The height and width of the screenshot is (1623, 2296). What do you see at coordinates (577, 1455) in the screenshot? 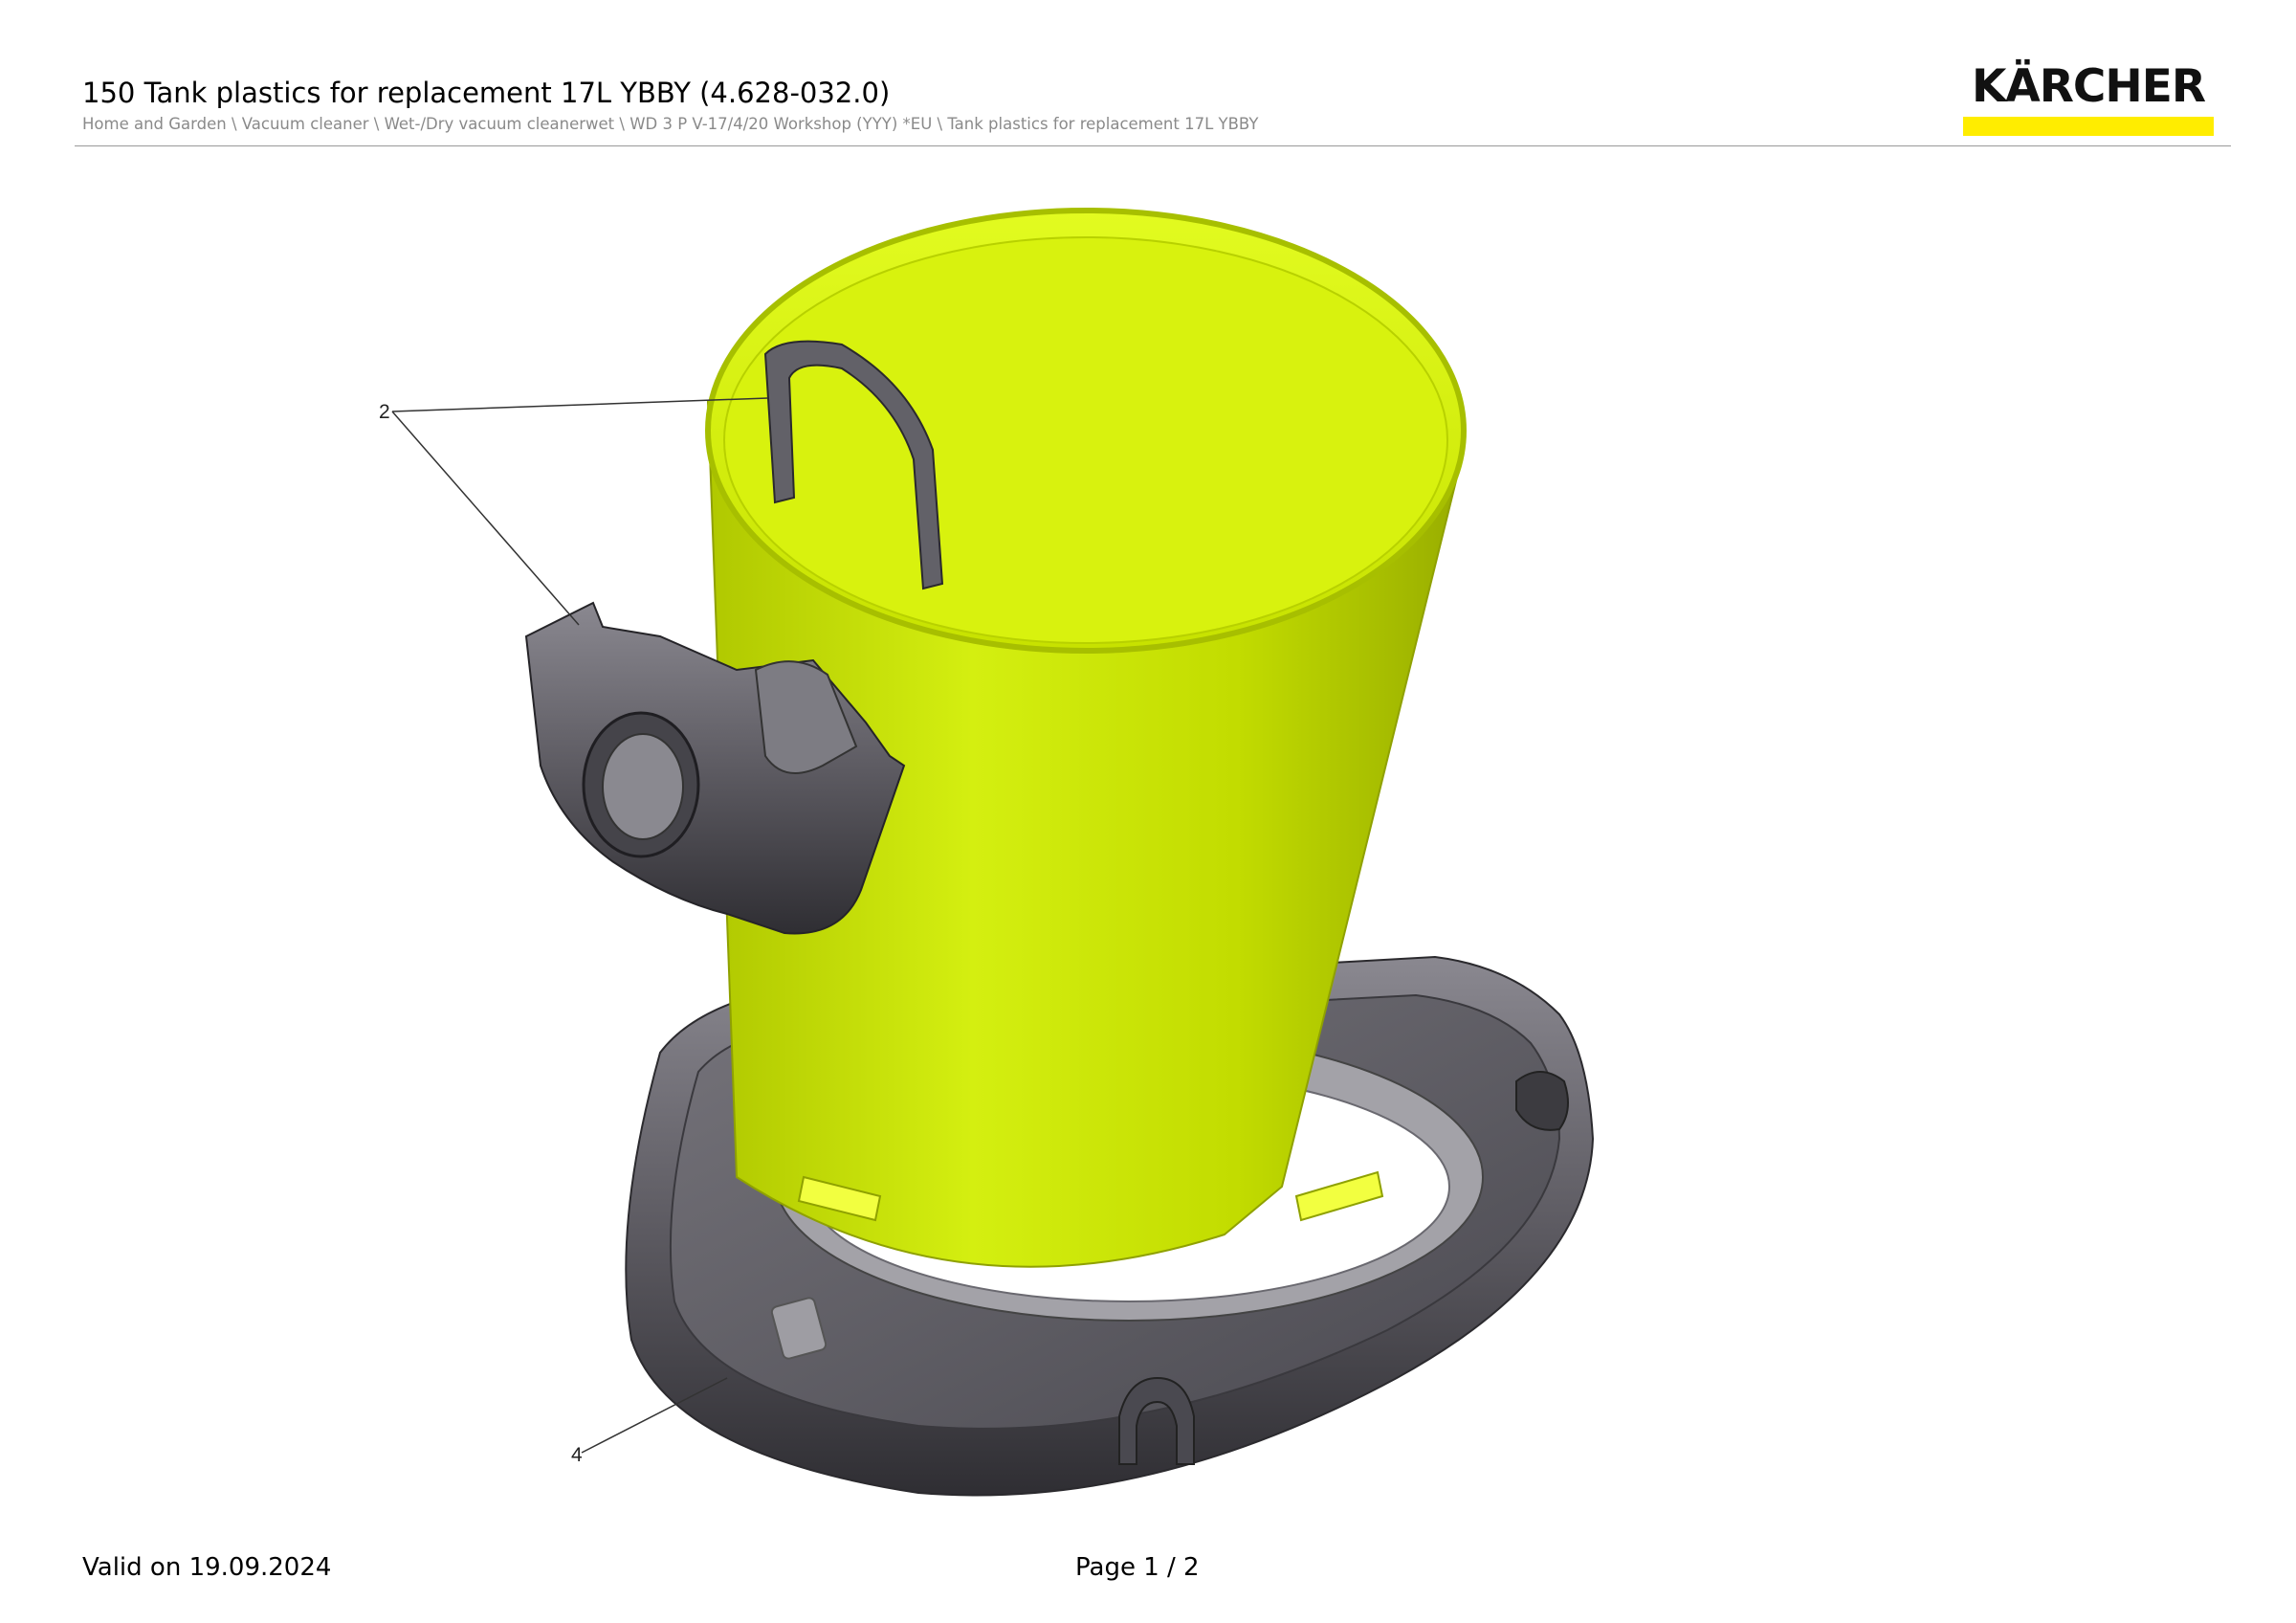
I see `callout-label-4: 4` at bounding box center [577, 1455].